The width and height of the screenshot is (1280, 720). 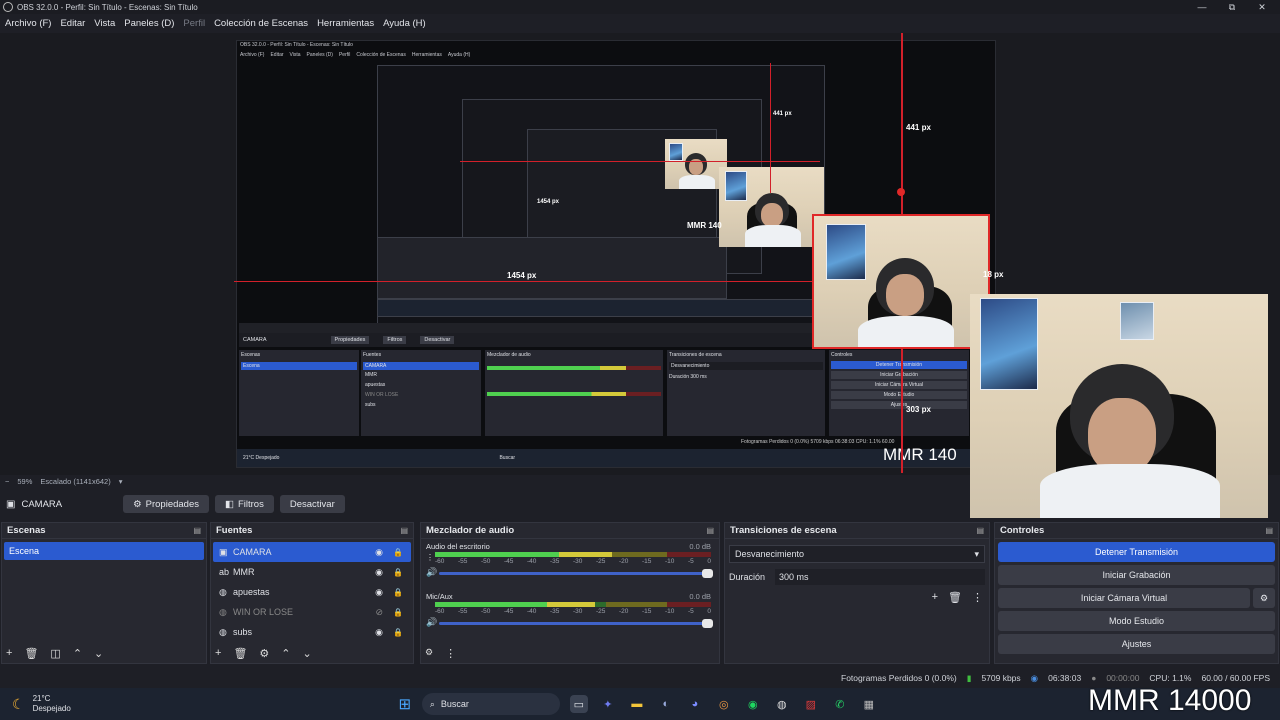 I want to click on scenes-footer: + 🗑 ◫ ⌃ ⌄, so click(x=54, y=653).